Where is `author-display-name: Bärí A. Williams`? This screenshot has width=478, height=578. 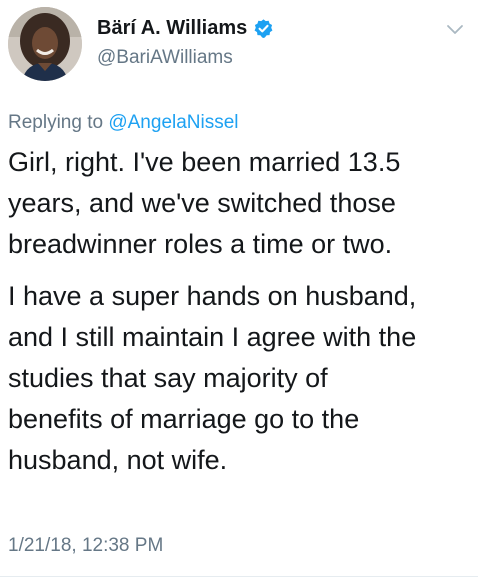
author-display-name: Bärí A. Williams is located at coordinates (172, 28).